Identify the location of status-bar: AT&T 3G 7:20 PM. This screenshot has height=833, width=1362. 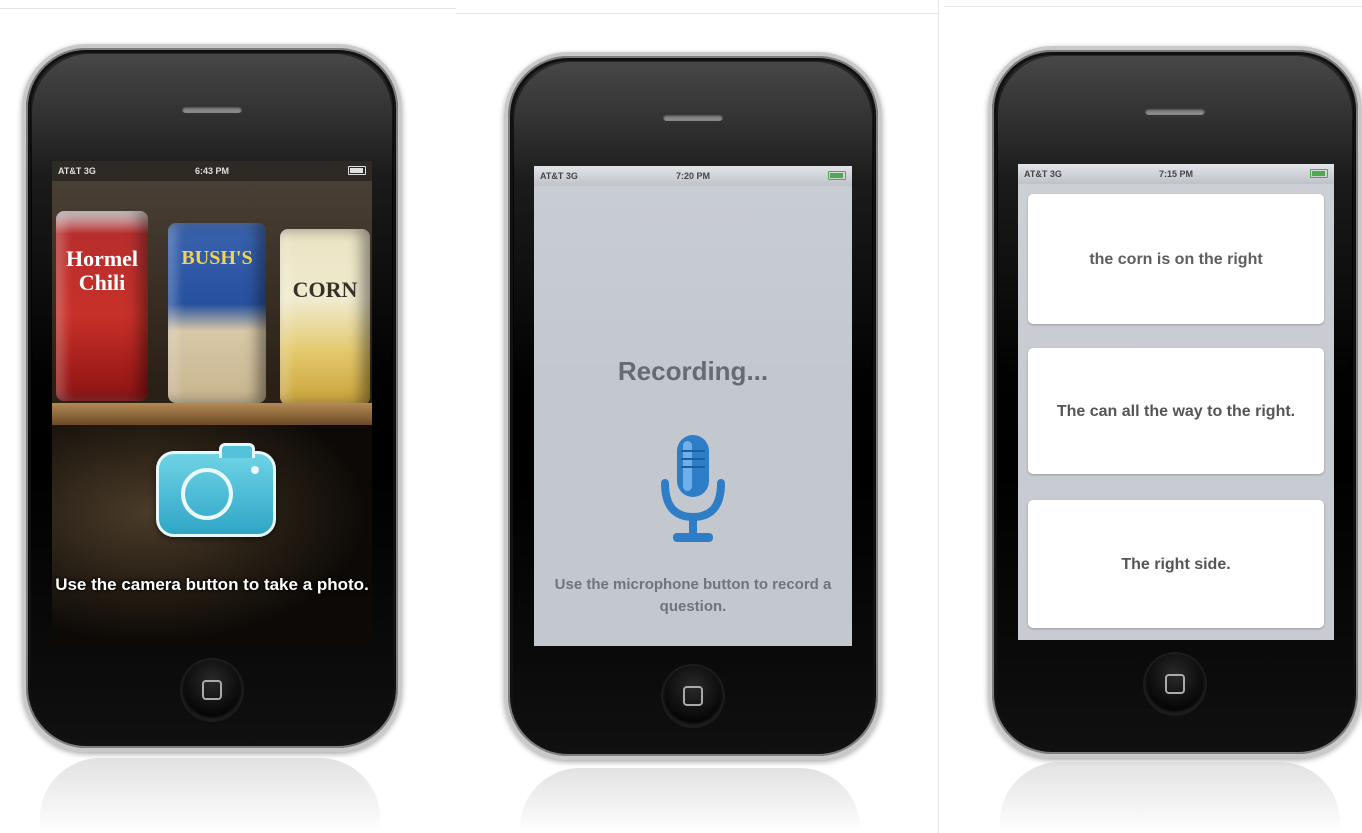
(693, 176).